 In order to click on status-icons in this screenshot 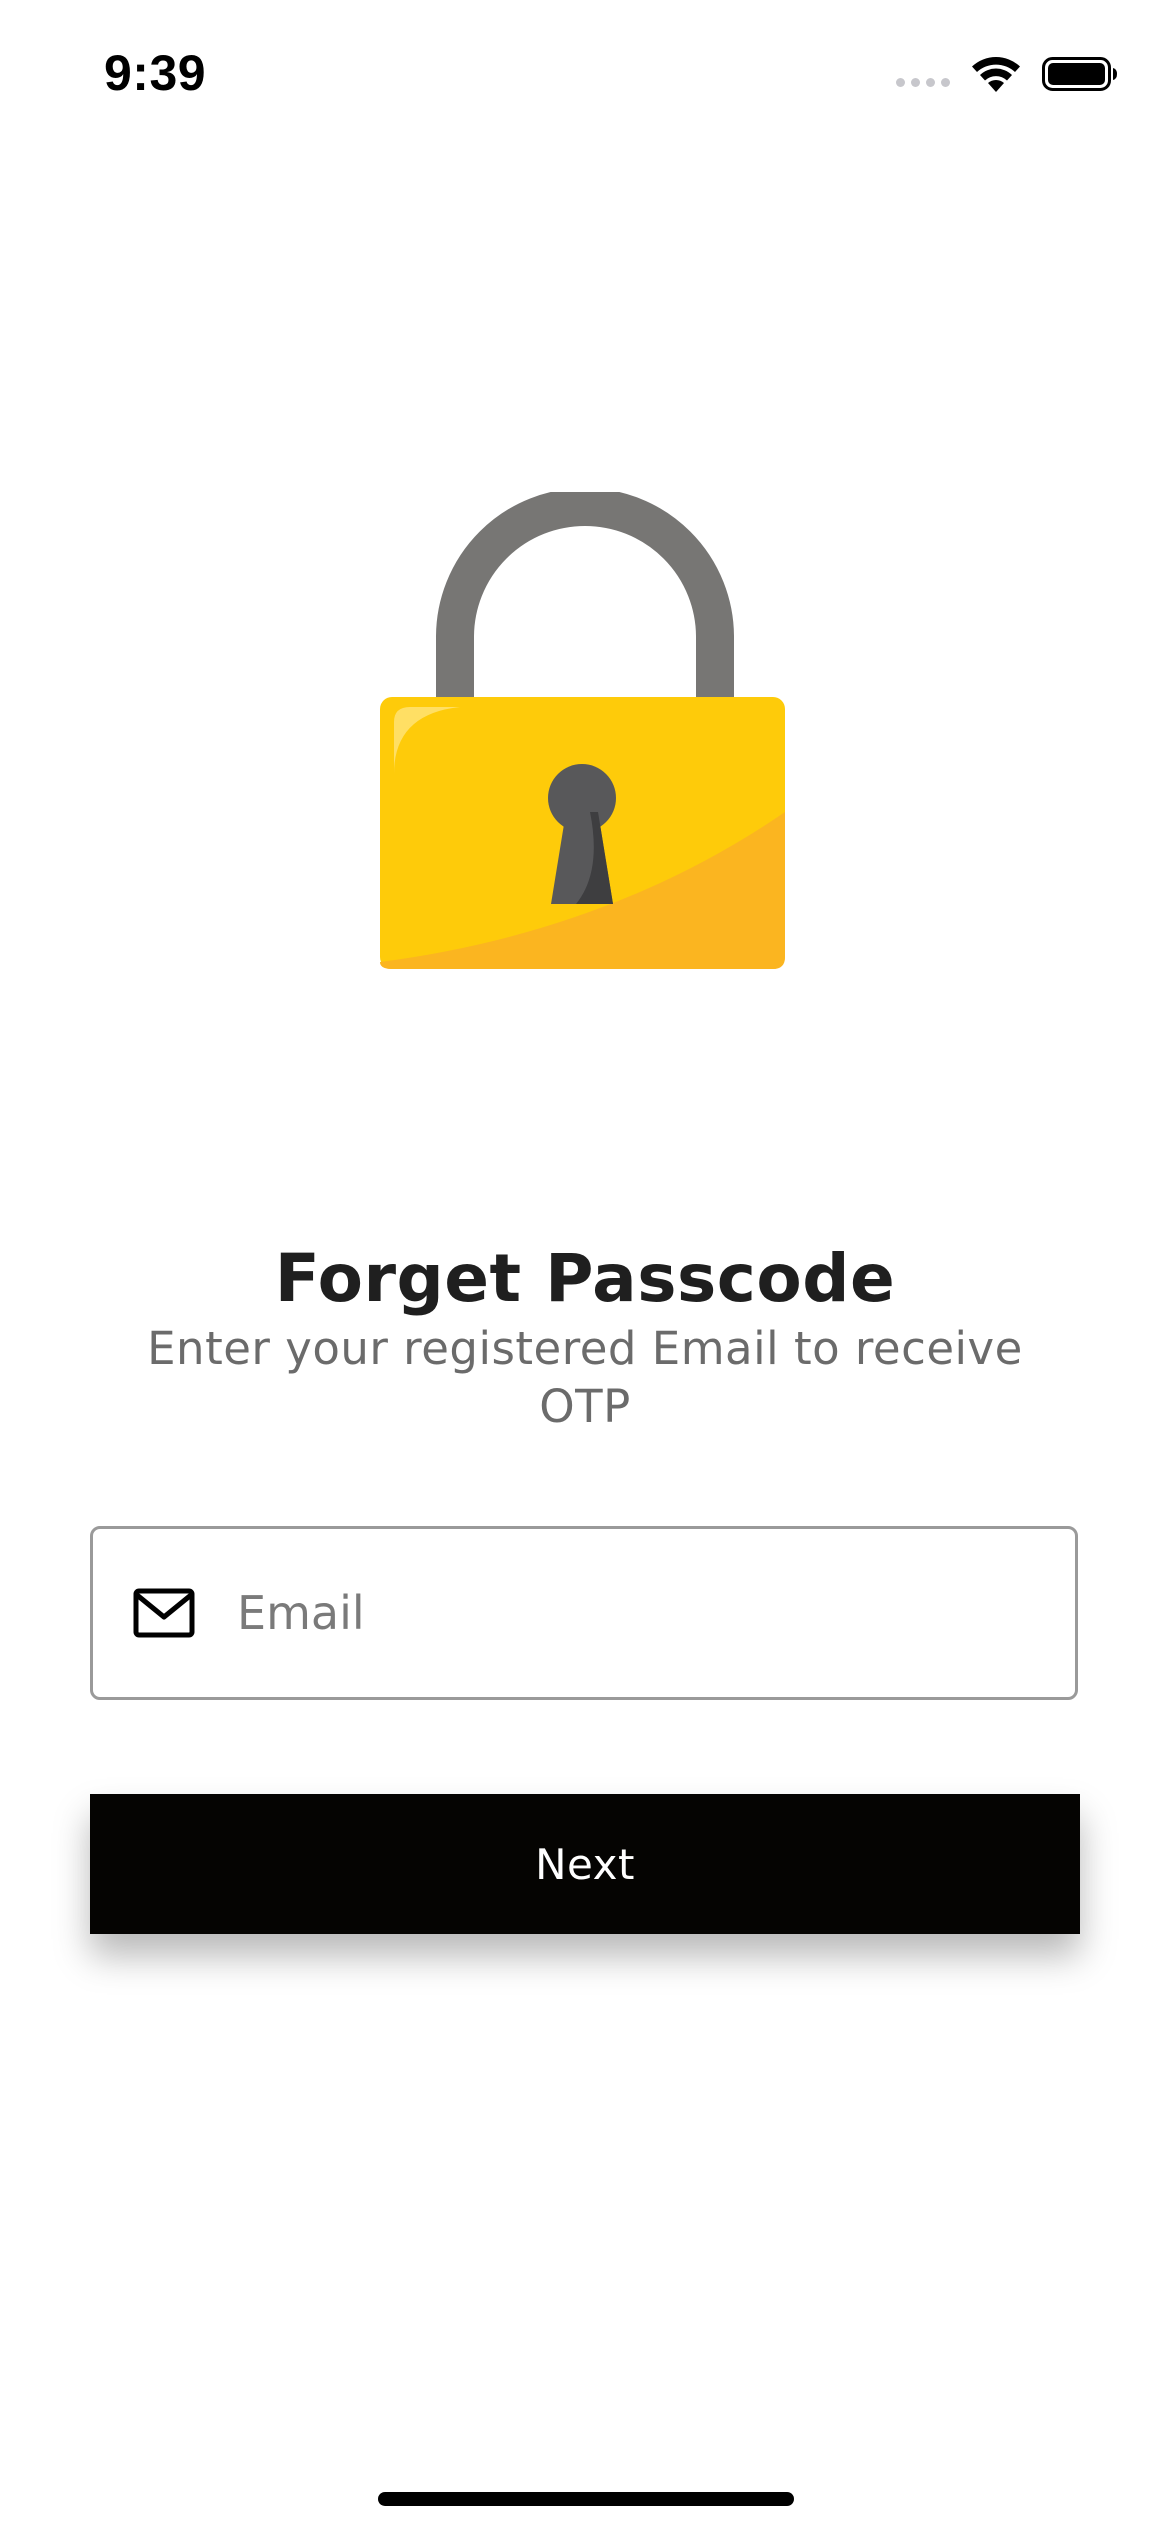, I will do `click(1007, 74)`.